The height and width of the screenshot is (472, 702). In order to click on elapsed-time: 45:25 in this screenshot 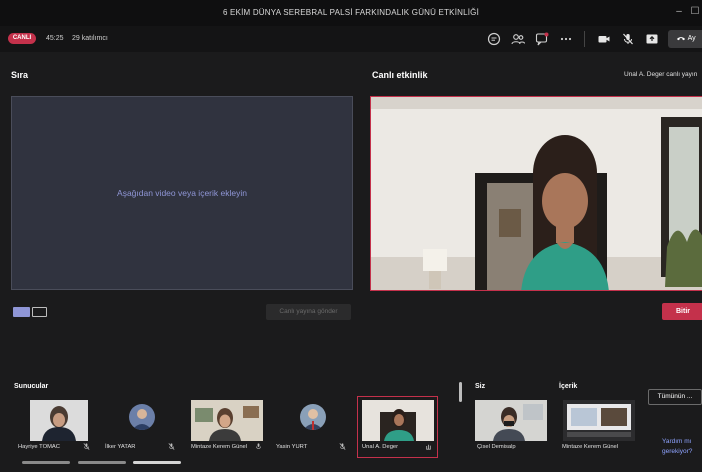, I will do `click(55, 38)`.